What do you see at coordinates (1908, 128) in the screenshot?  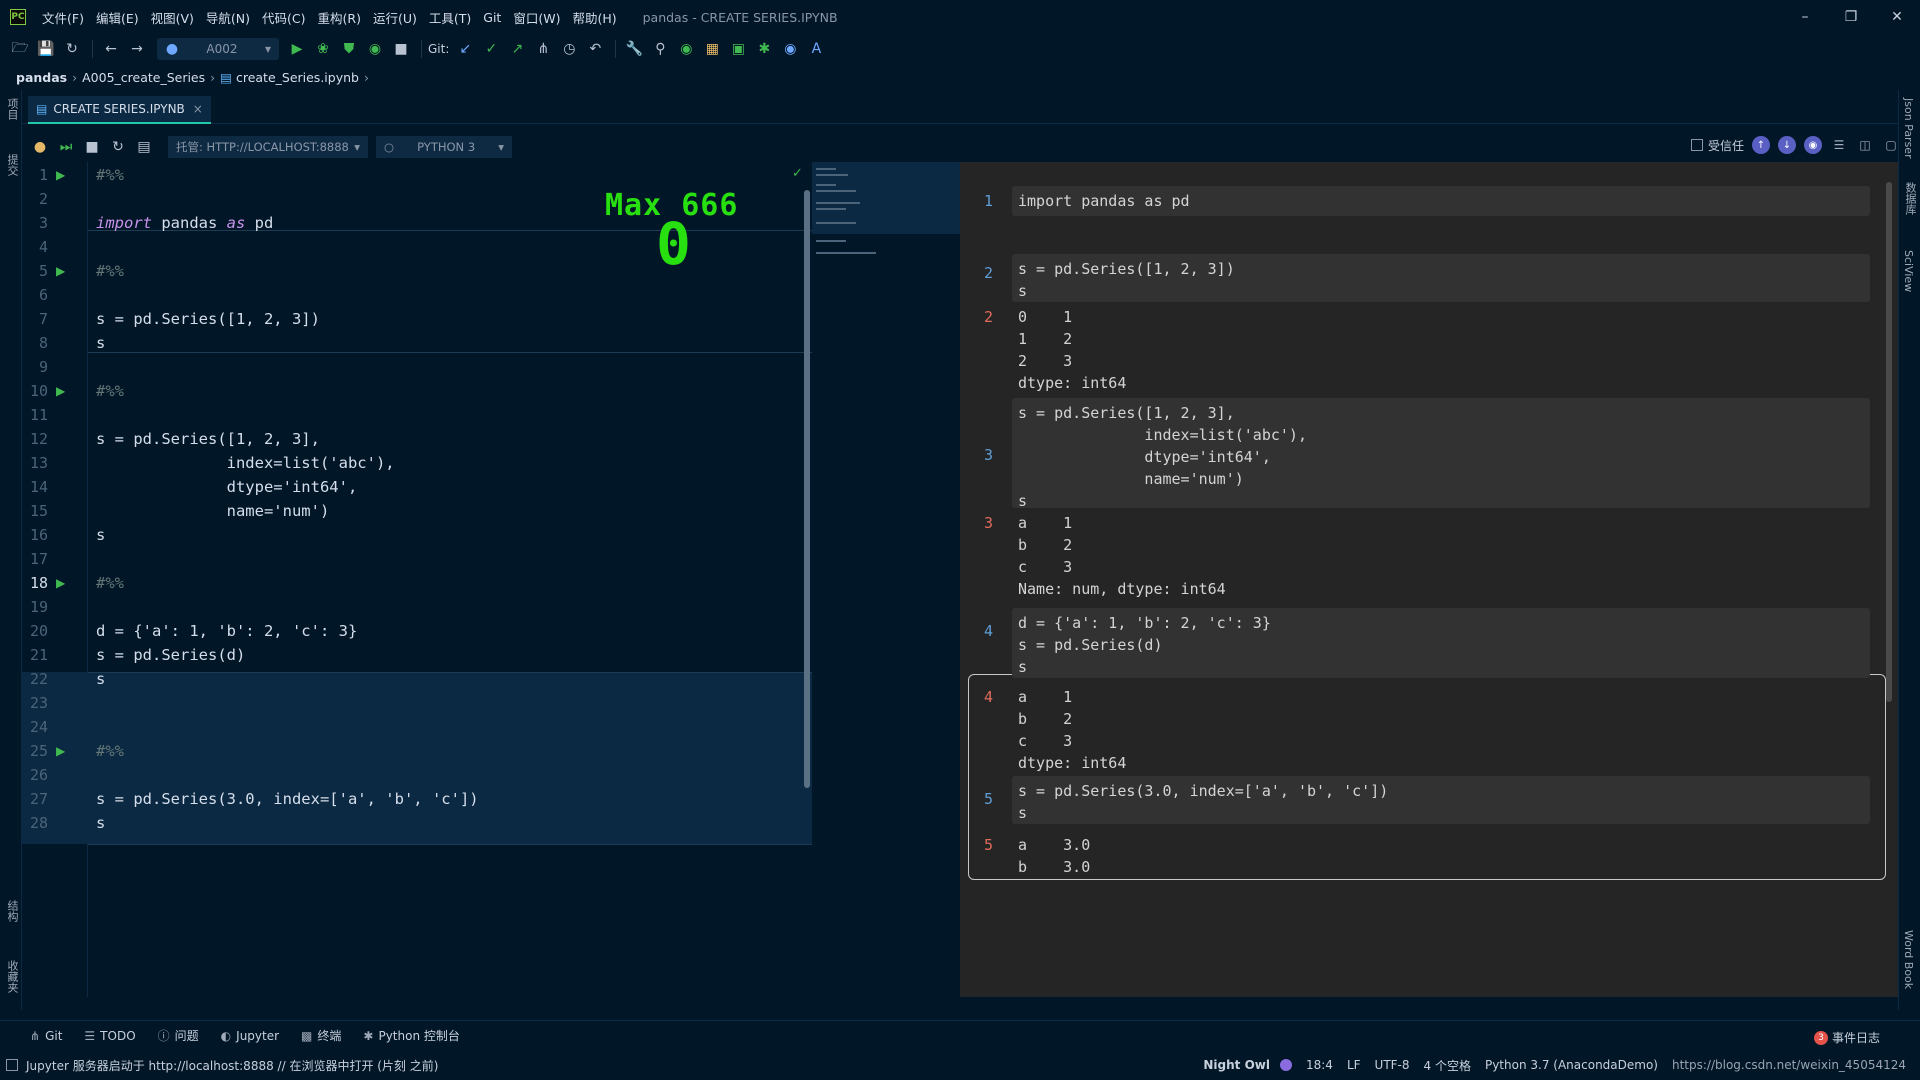 I see `json-parser-tool-tab: Json Parser` at bounding box center [1908, 128].